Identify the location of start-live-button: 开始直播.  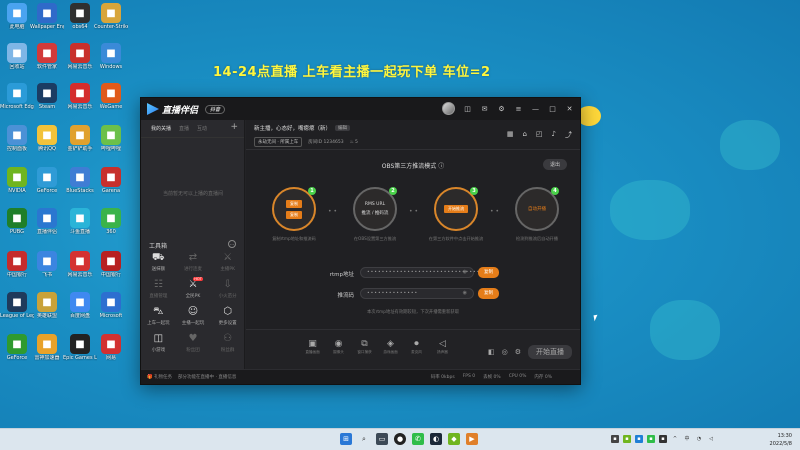
(550, 352).